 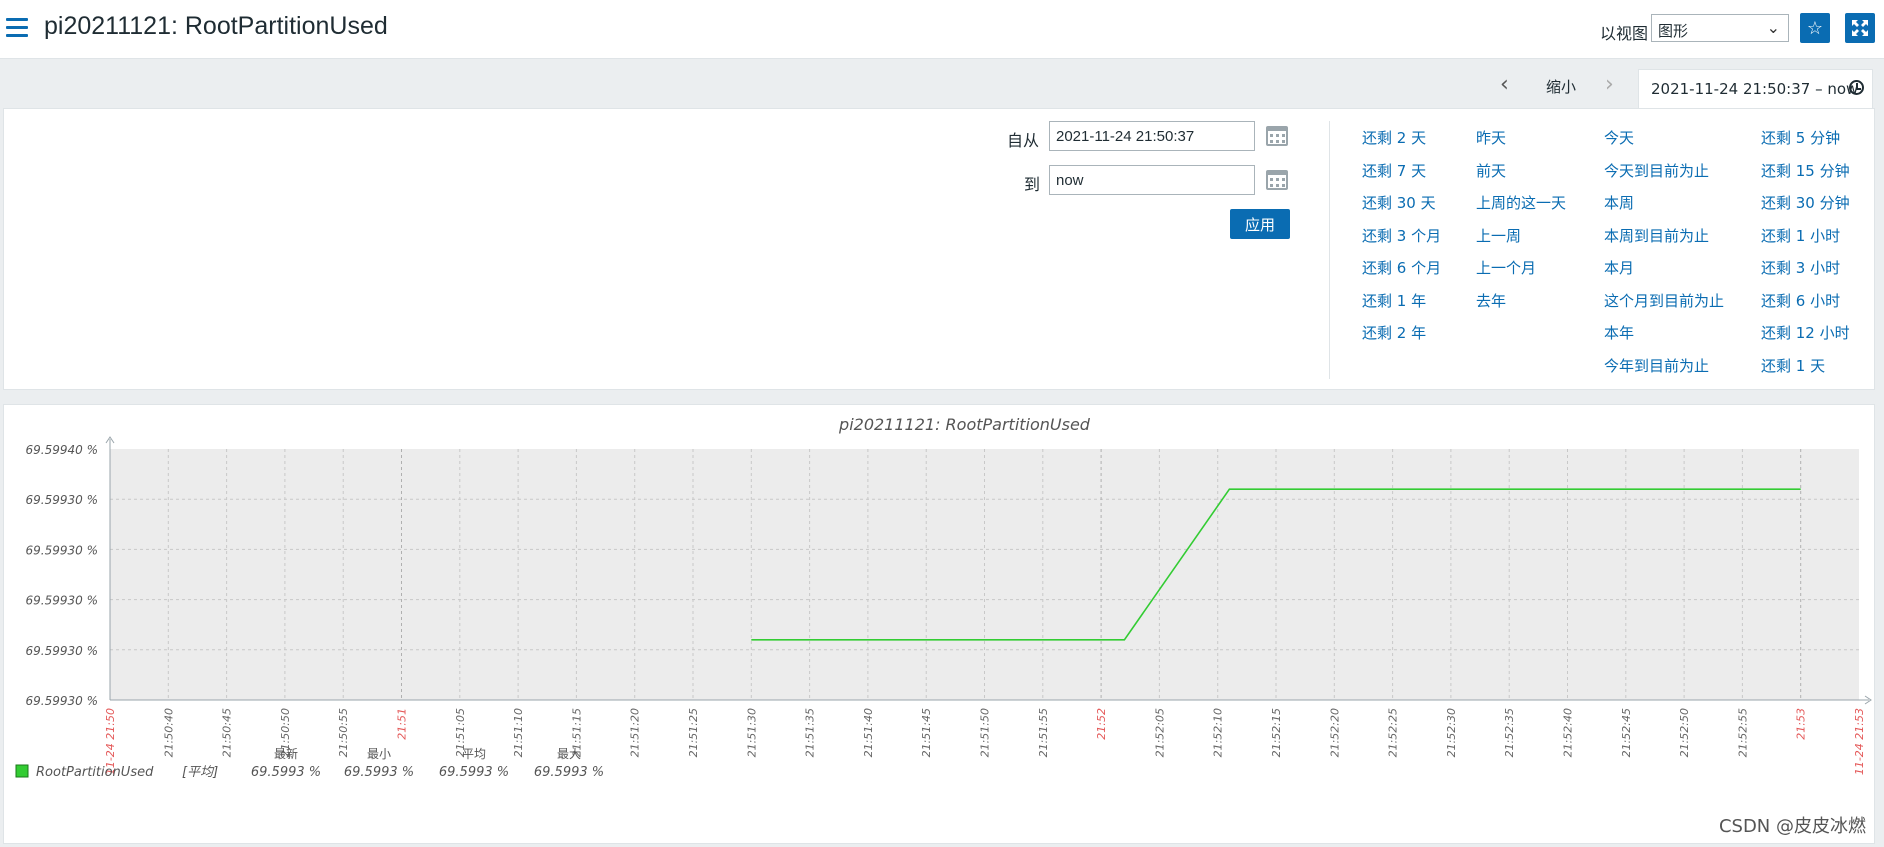 I want to click on x-tick-label: 21:50:40, so click(x=168, y=732).